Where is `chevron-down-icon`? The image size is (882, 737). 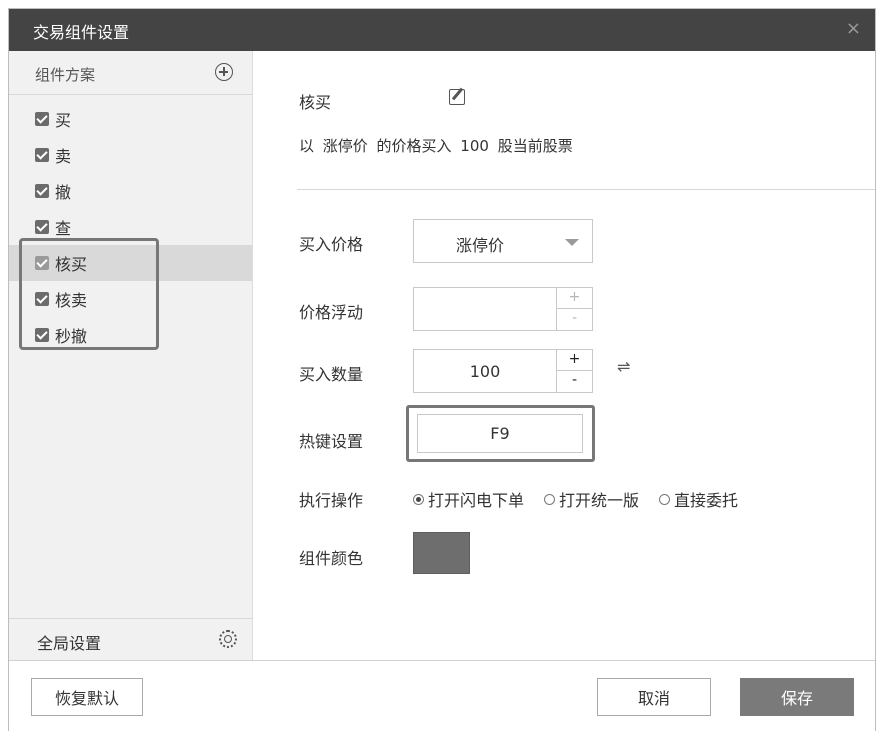 chevron-down-icon is located at coordinates (572, 242).